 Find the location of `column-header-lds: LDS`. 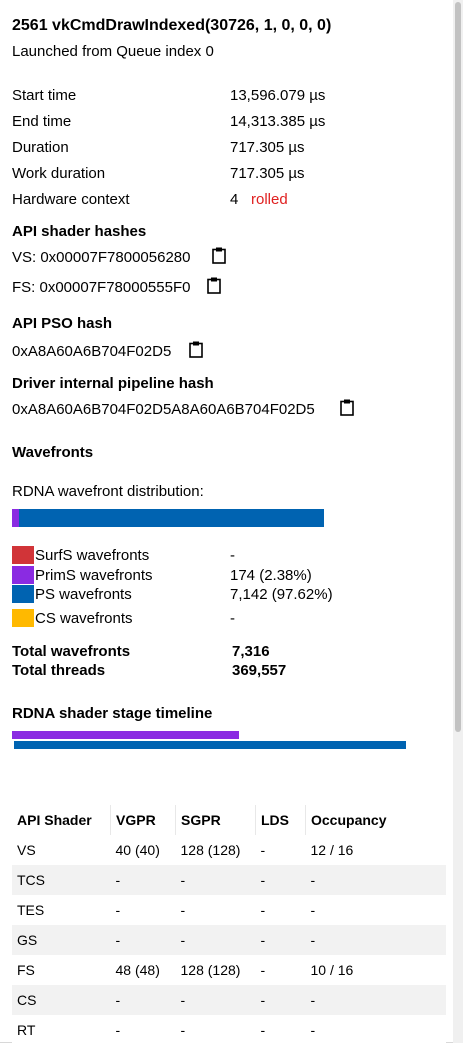

column-header-lds: LDS is located at coordinates (280, 820).